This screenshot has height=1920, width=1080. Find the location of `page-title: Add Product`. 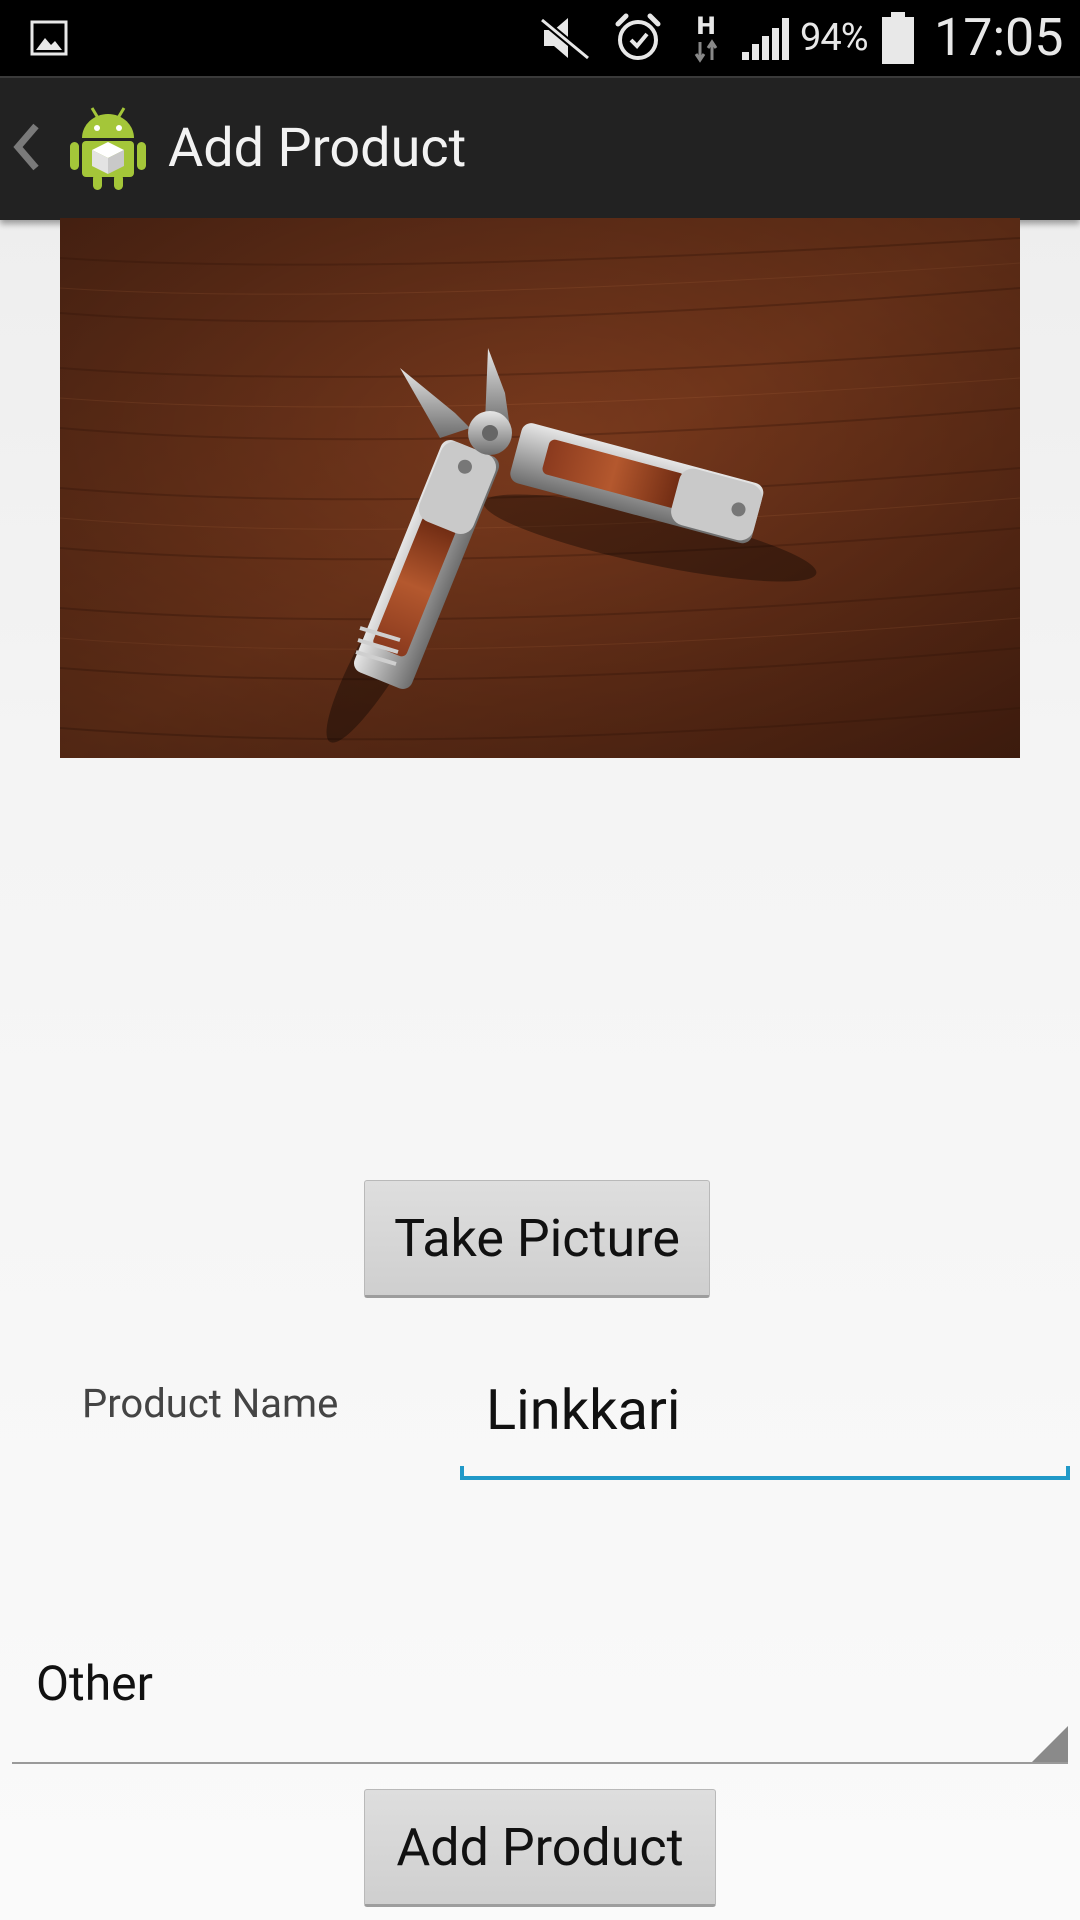

page-title: Add Product is located at coordinates (317, 148).